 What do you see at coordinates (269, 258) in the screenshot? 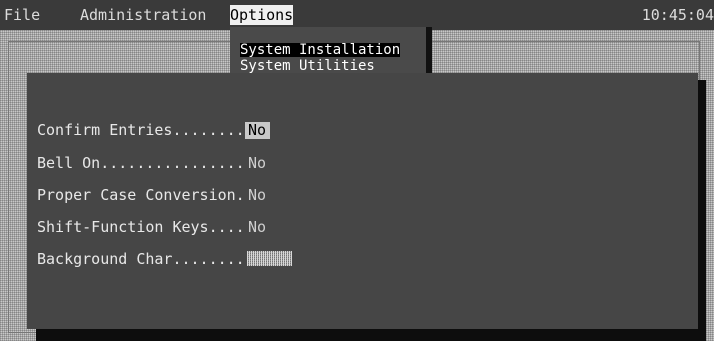
I see `background-char-swatch` at bounding box center [269, 258].